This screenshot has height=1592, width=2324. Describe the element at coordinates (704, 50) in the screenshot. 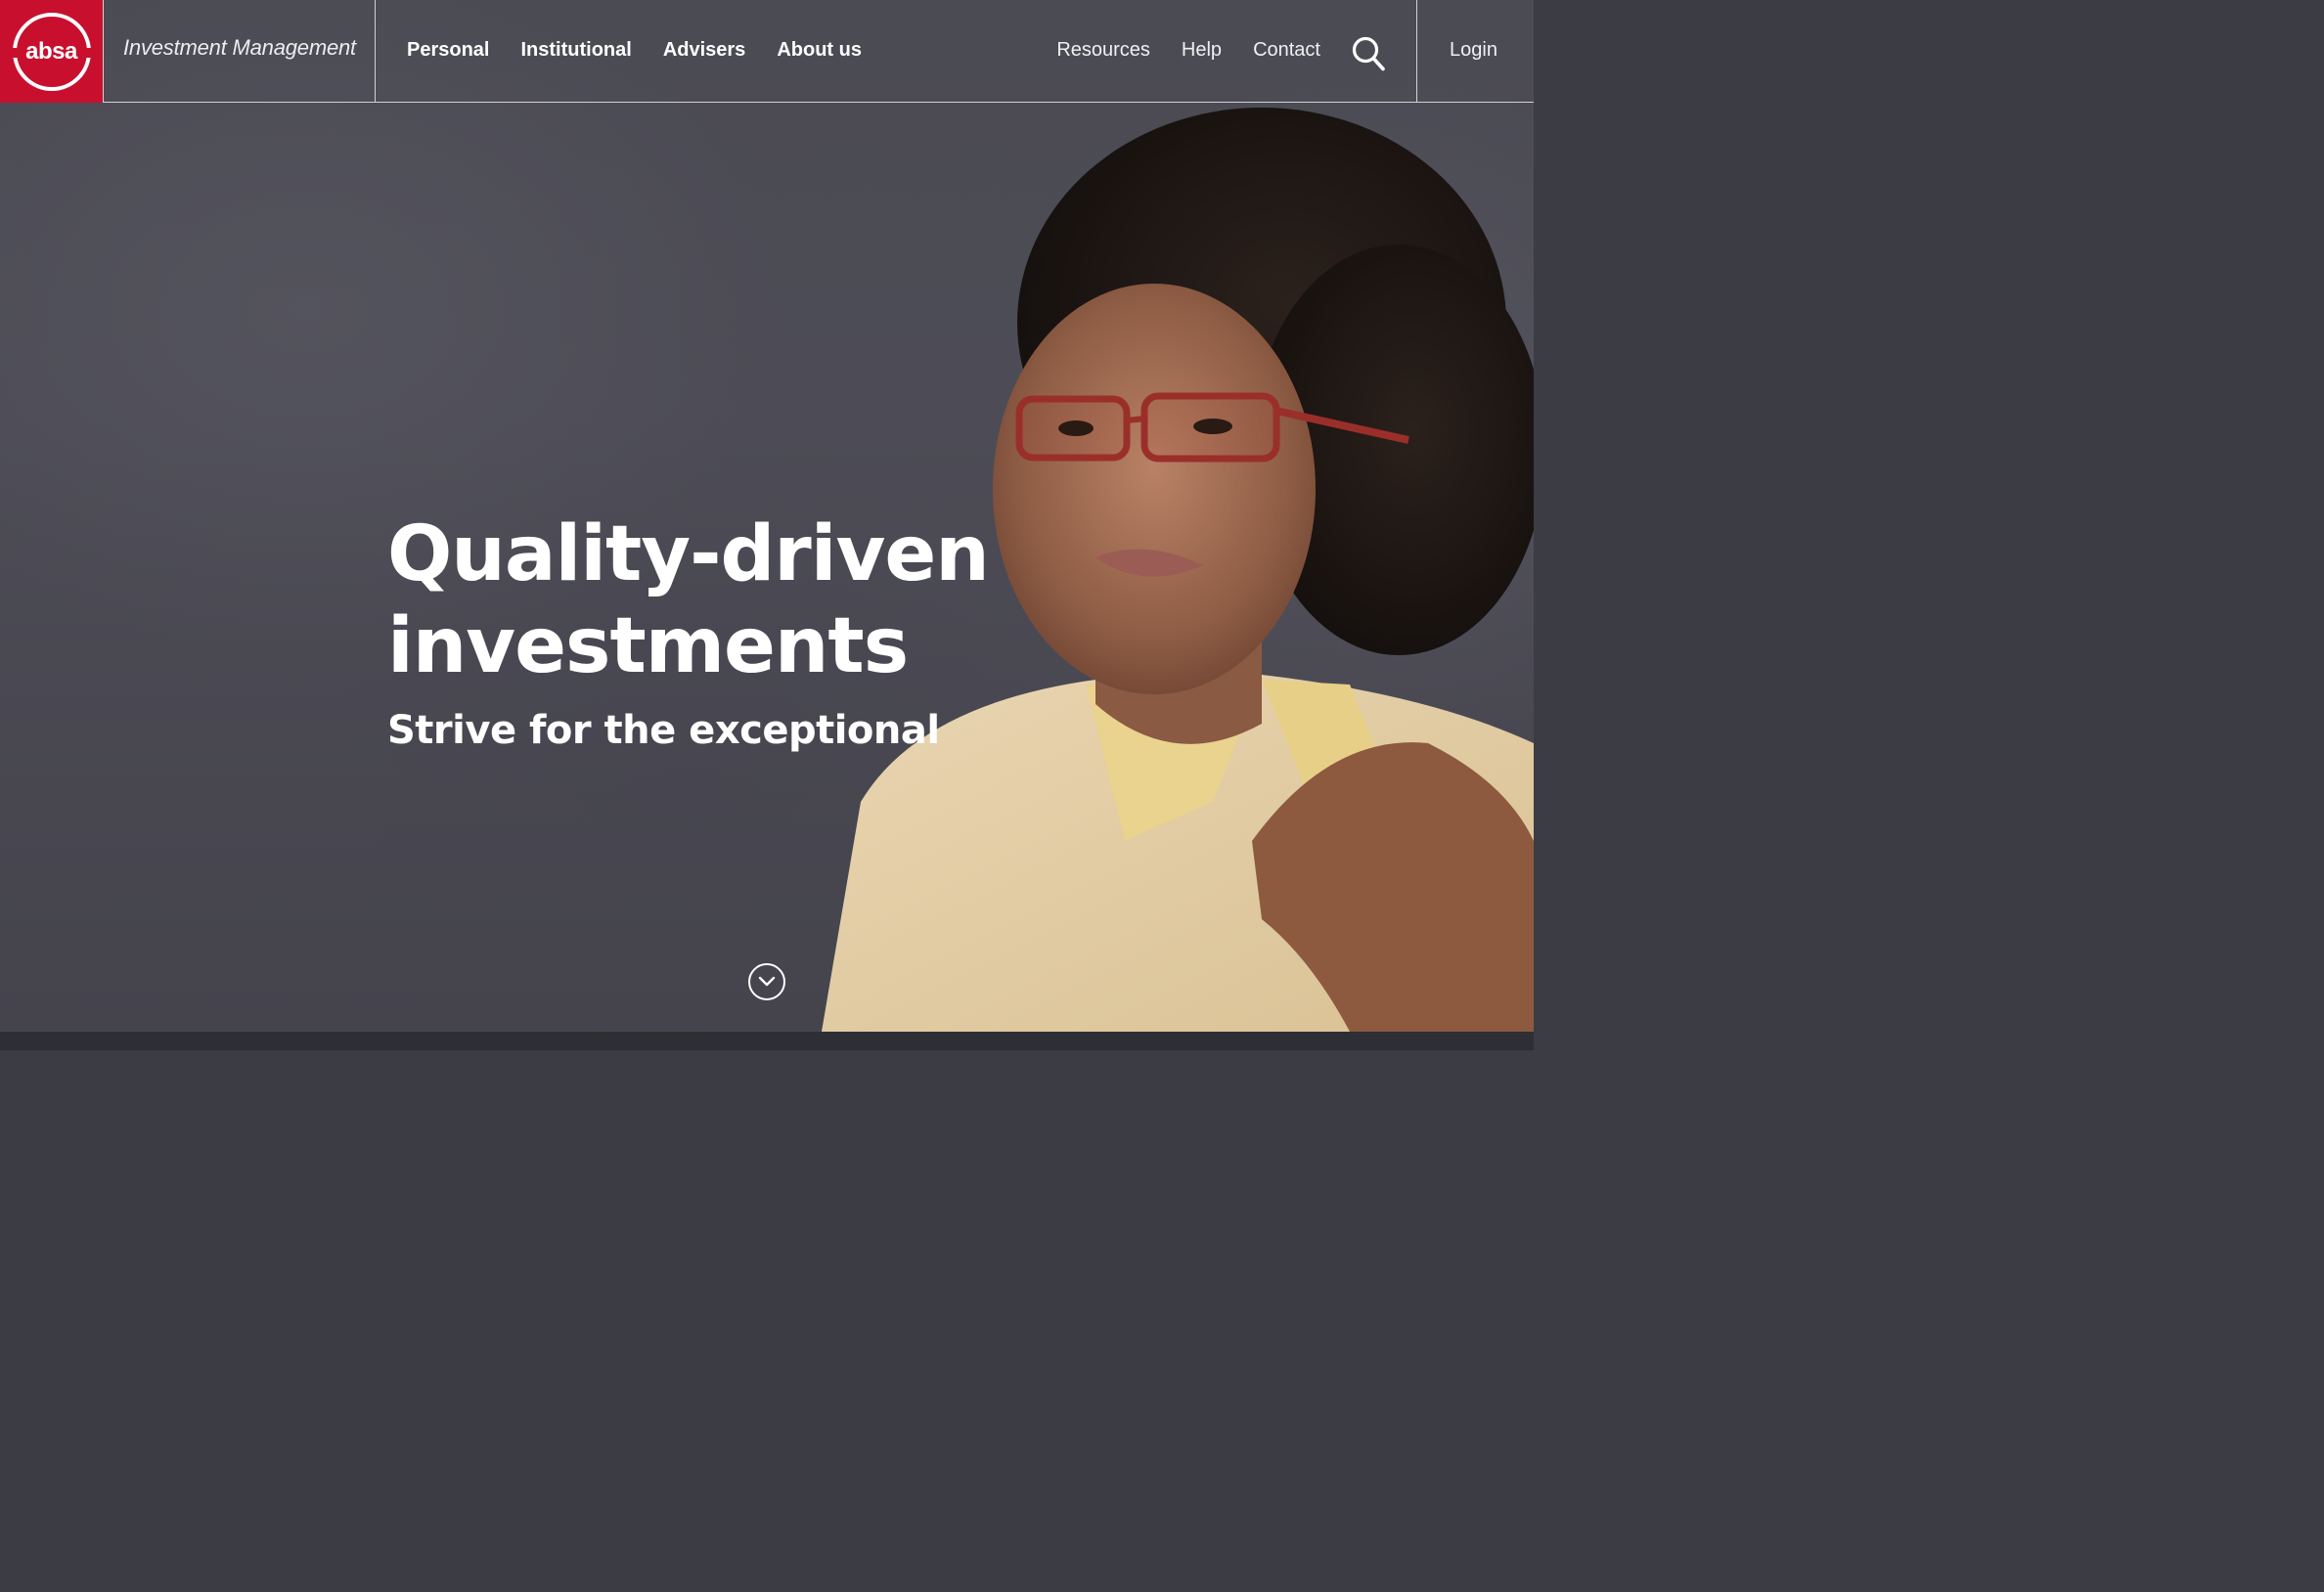

I see `nav-item-advisers: Advisers` at that location.